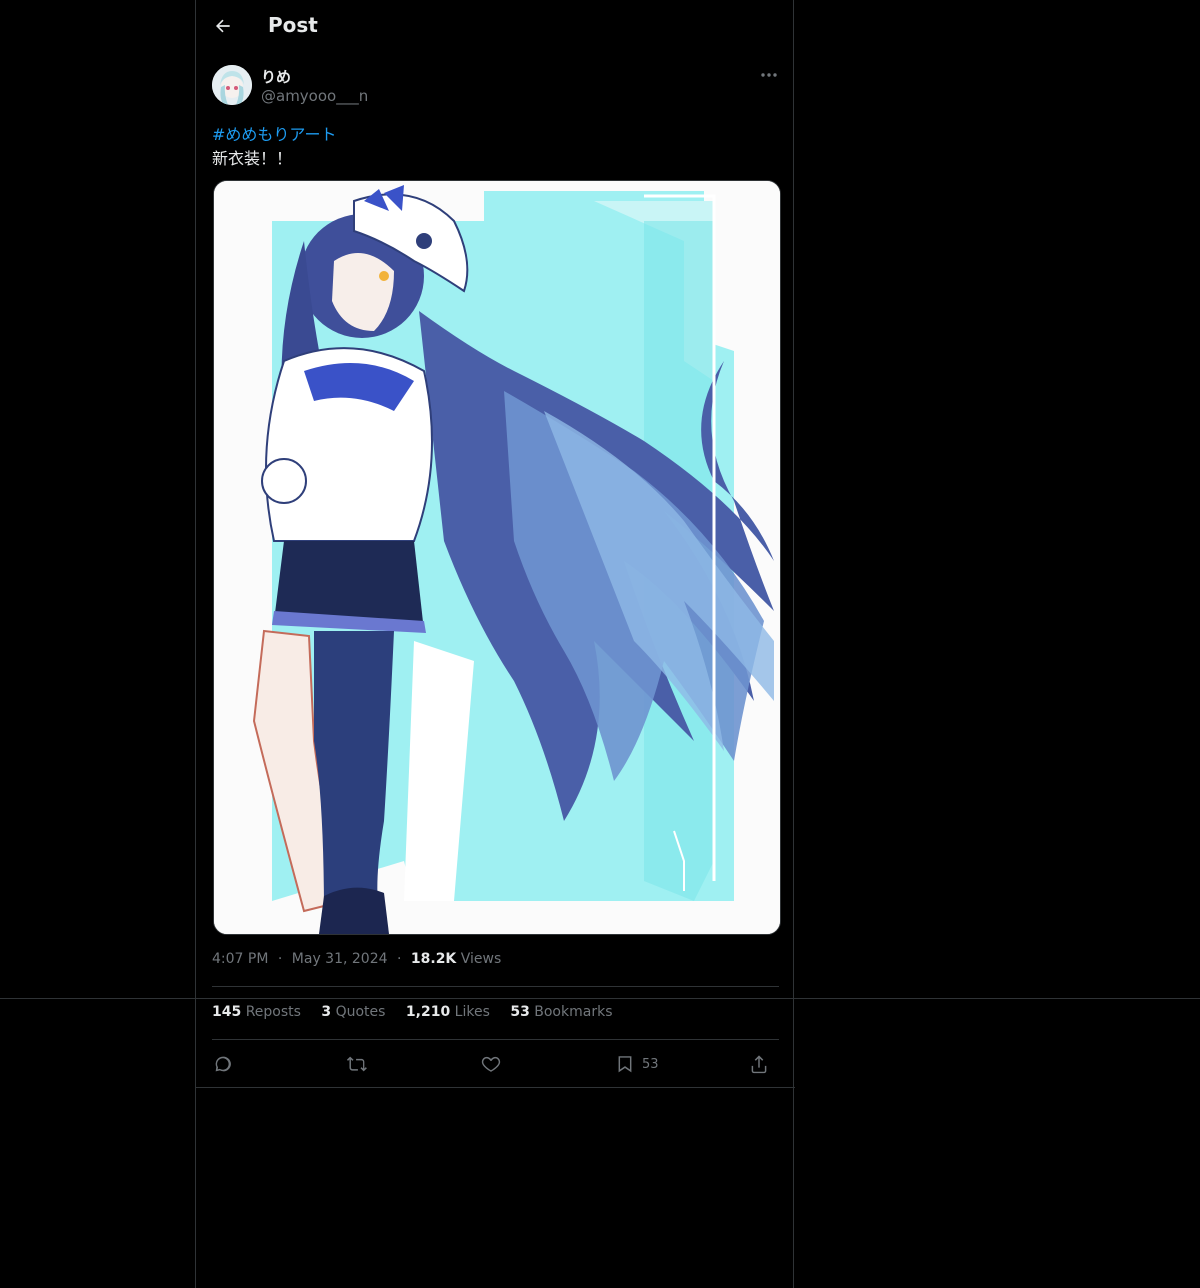  I want to click on share-icon, so click(759, 1064).